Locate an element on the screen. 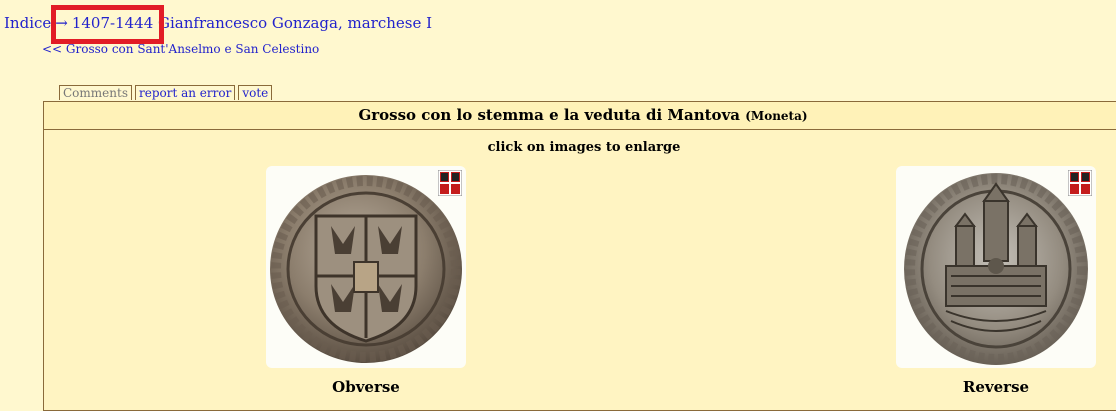  tab-comments: Comments is located at coordinates (95, 92).